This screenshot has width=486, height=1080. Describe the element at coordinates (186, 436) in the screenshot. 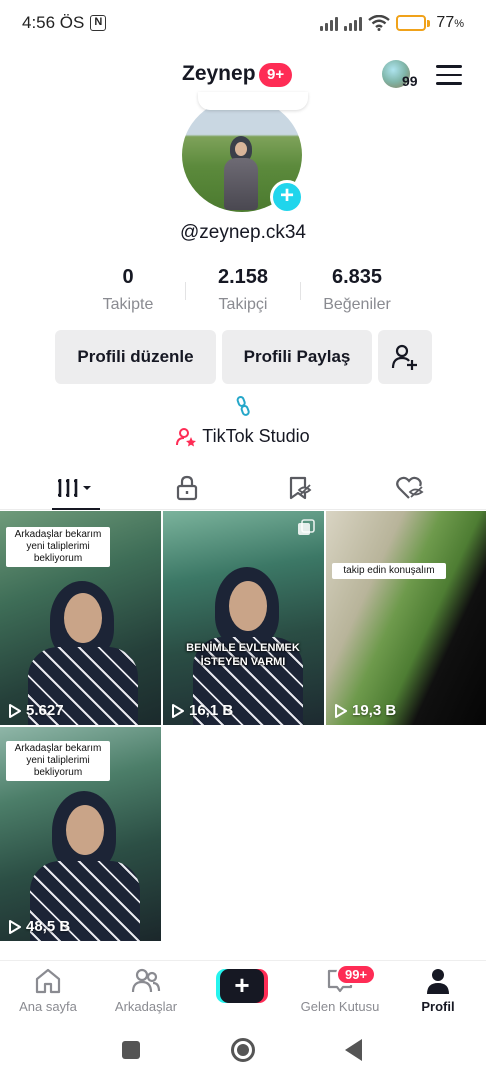

I see `studio-icon` at that location.